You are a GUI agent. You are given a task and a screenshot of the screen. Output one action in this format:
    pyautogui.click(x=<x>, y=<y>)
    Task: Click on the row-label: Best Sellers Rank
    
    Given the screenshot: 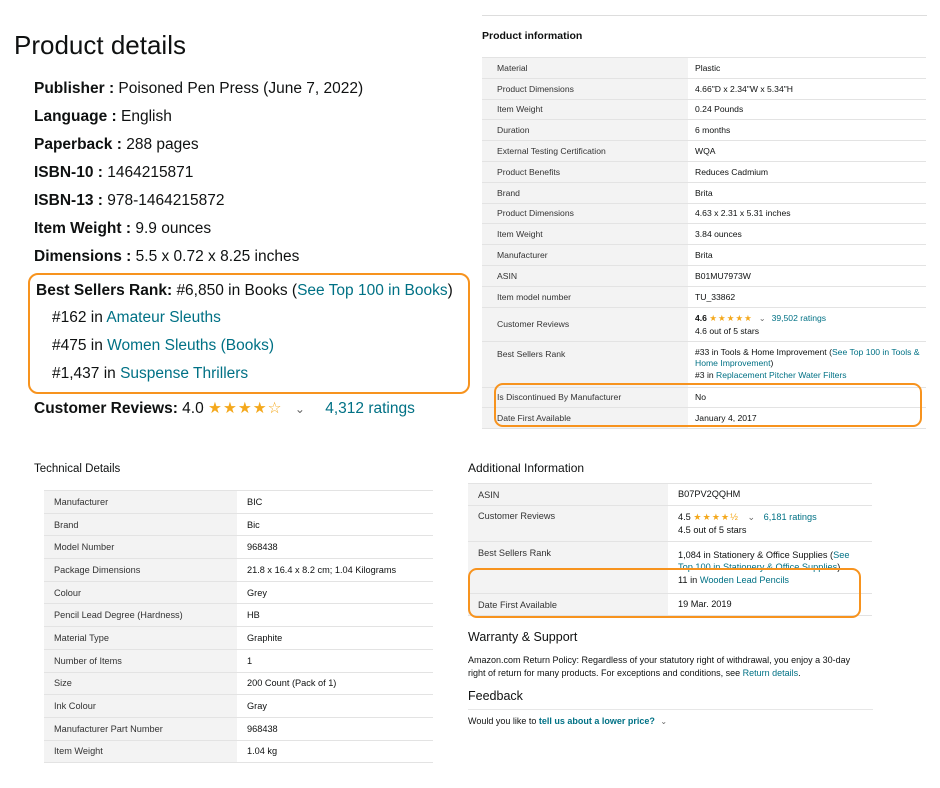 What is the action you would take?
    pyautogui.click(x=568, y=567)
    